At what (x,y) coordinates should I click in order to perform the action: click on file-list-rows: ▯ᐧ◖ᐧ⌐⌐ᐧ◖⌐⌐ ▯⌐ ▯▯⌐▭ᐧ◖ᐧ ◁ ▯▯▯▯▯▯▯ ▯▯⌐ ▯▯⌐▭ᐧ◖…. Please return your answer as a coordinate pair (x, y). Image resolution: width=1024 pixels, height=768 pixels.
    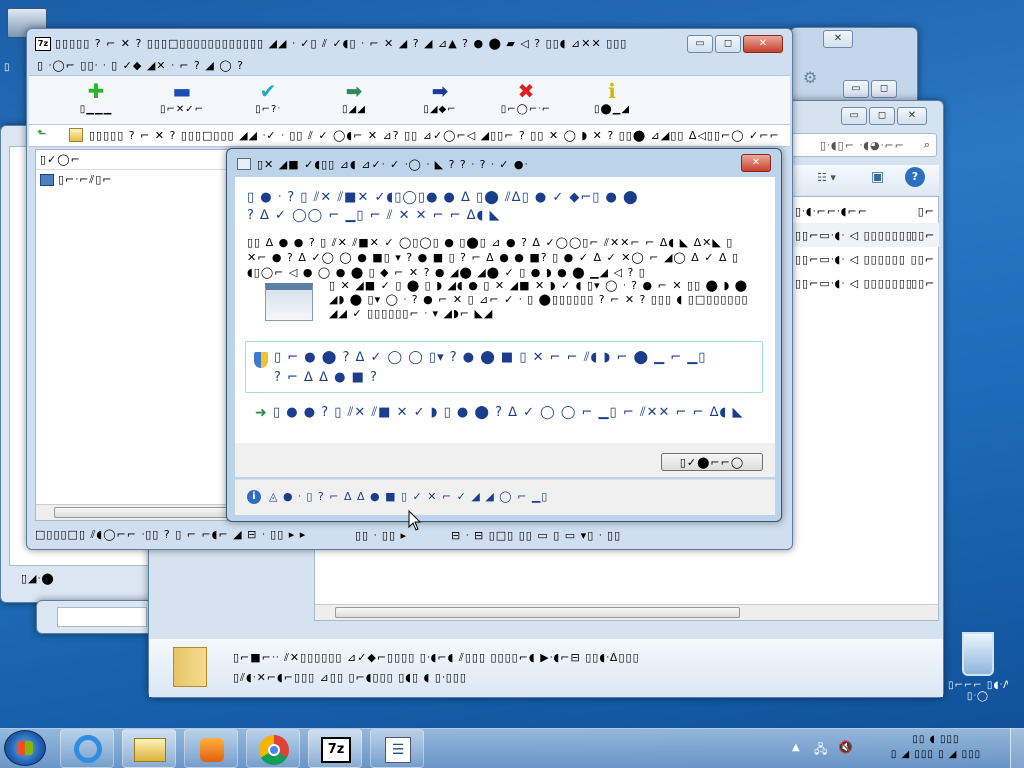
    Looking at the image, I should click on (865, 247).